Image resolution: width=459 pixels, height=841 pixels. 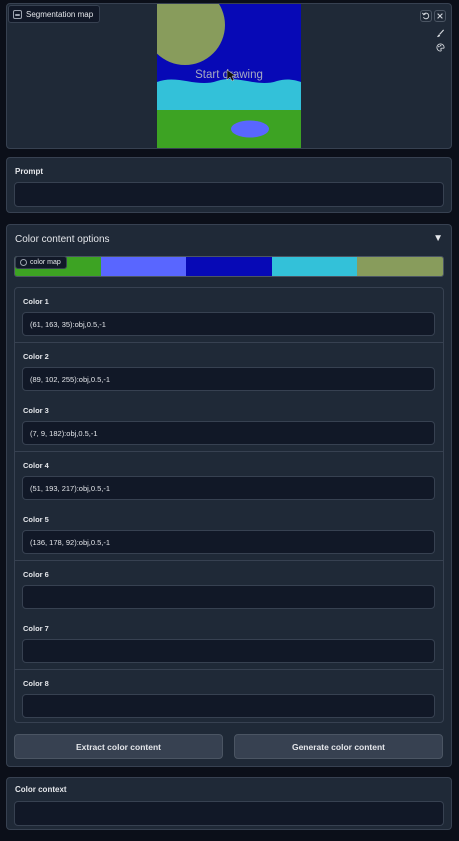 I want to click on pond-region, so click(x=250, y=129).